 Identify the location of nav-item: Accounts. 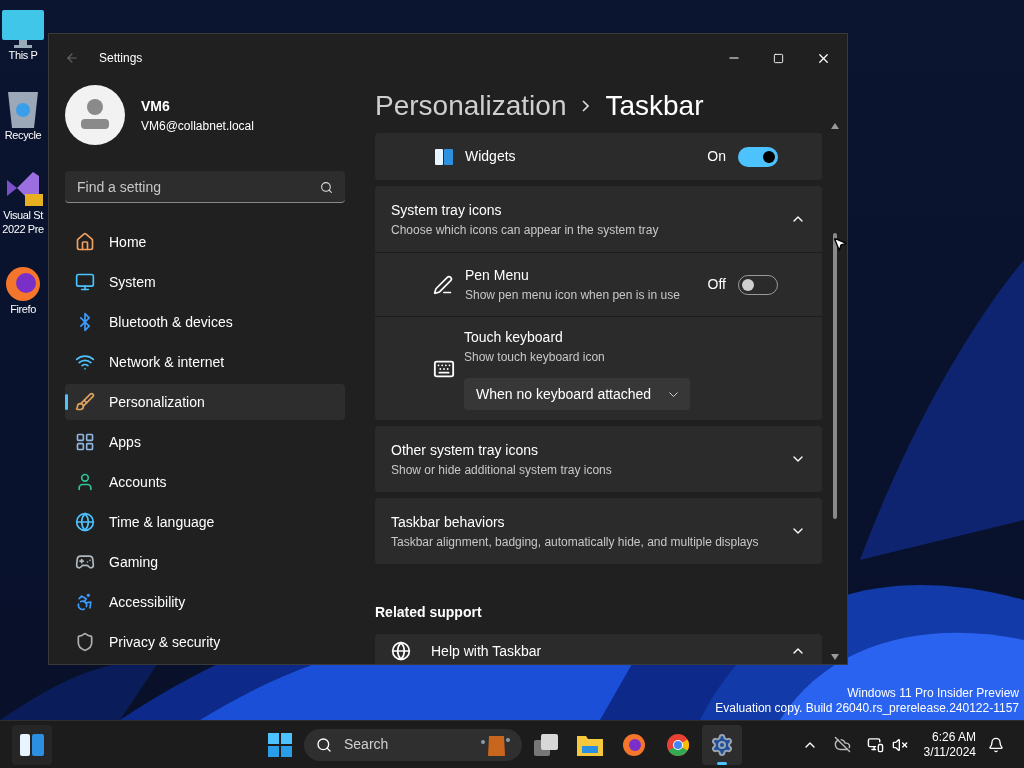
(205, 482).